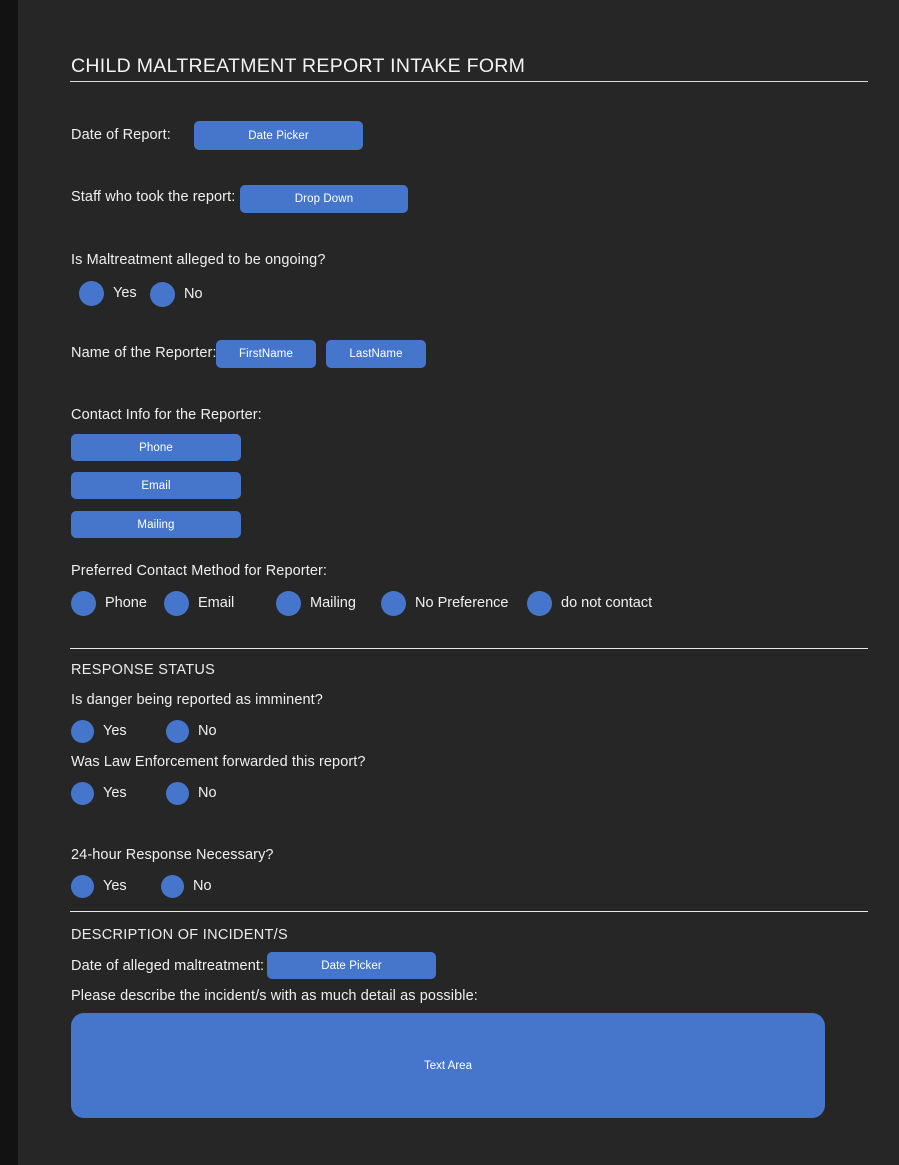 The height and width of the screenshot is (1165, 899). What do you see at coordinates (207, 793) in the screenshot?
I see `law-enforcement-option-no-label: No` at bounding box center [207, 793].